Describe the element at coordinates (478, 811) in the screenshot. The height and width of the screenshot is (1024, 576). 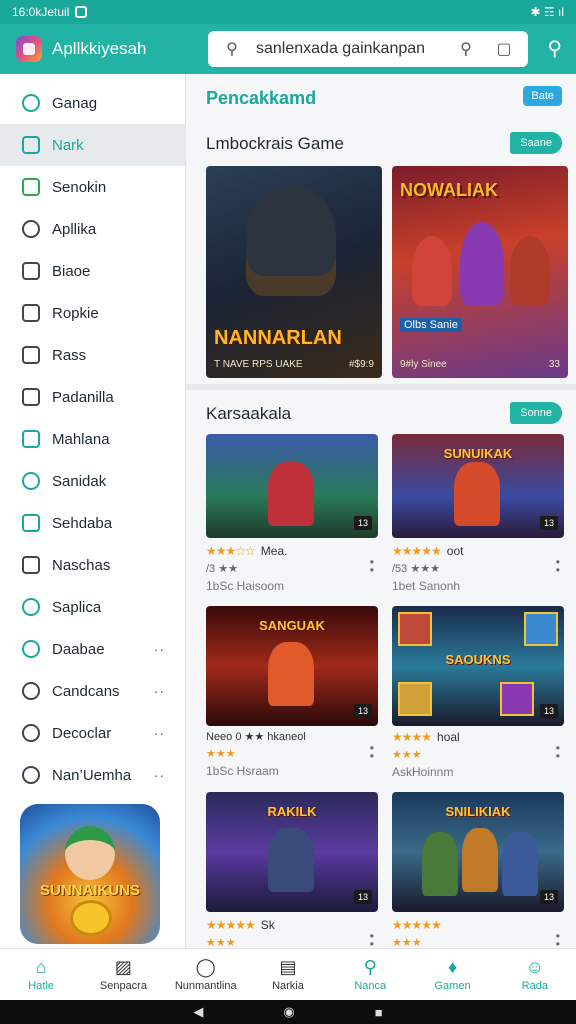
I see `game-card-title: SNILIKIAK` at that location.